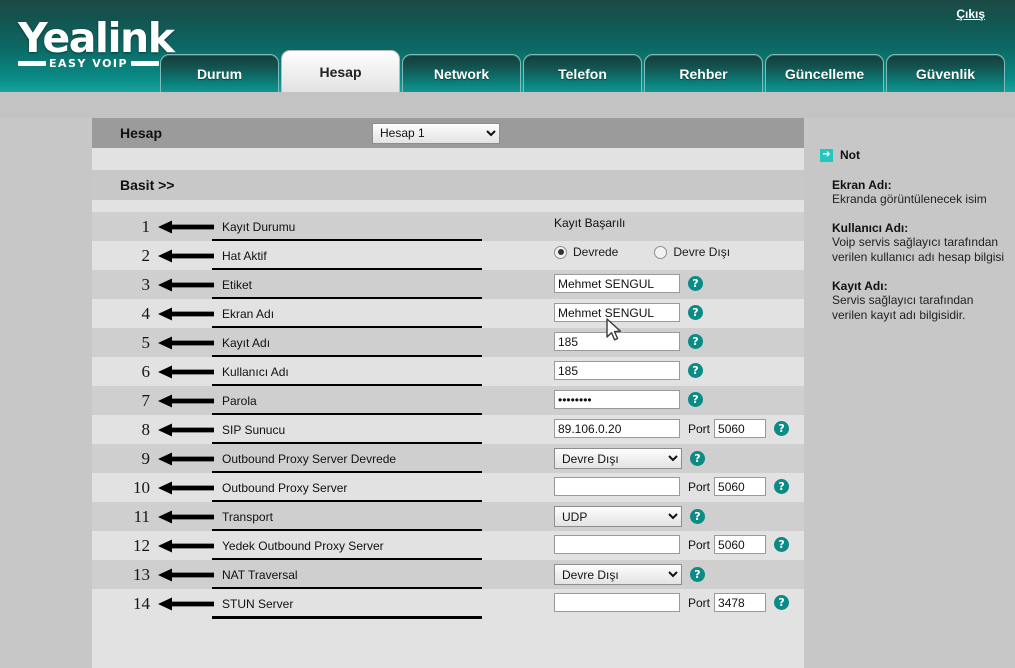  I want to click on row-number: 4, so click(146, 313).